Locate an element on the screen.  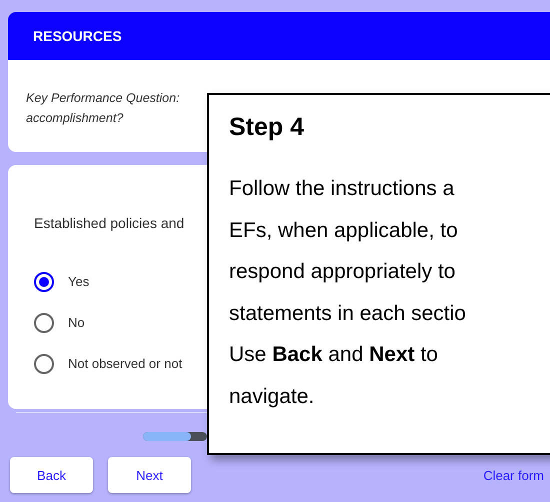
question-prompt: Established policies and is located at coordinates (109, 223).